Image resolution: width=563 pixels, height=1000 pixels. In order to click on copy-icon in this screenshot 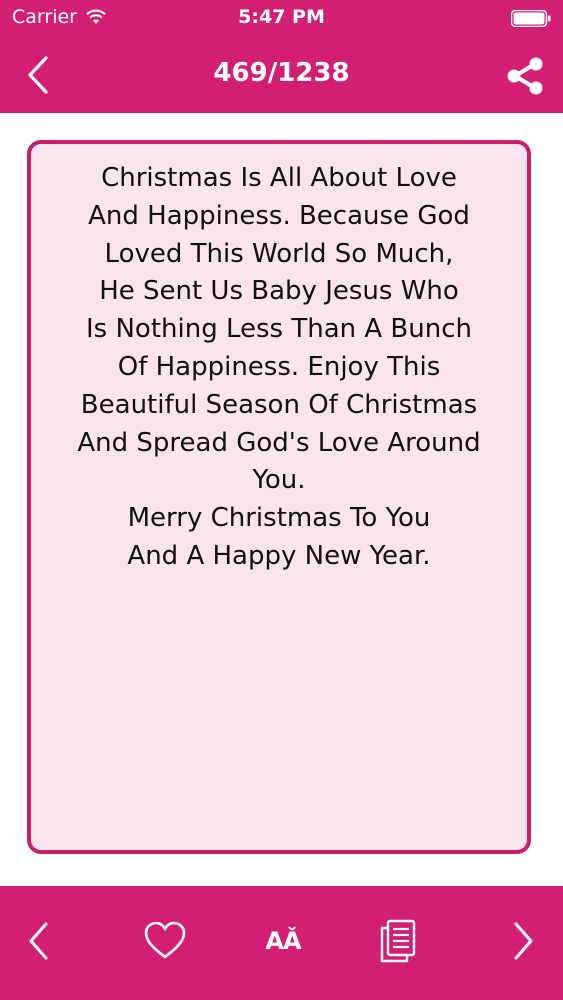, I will do `click(398, 941)`.